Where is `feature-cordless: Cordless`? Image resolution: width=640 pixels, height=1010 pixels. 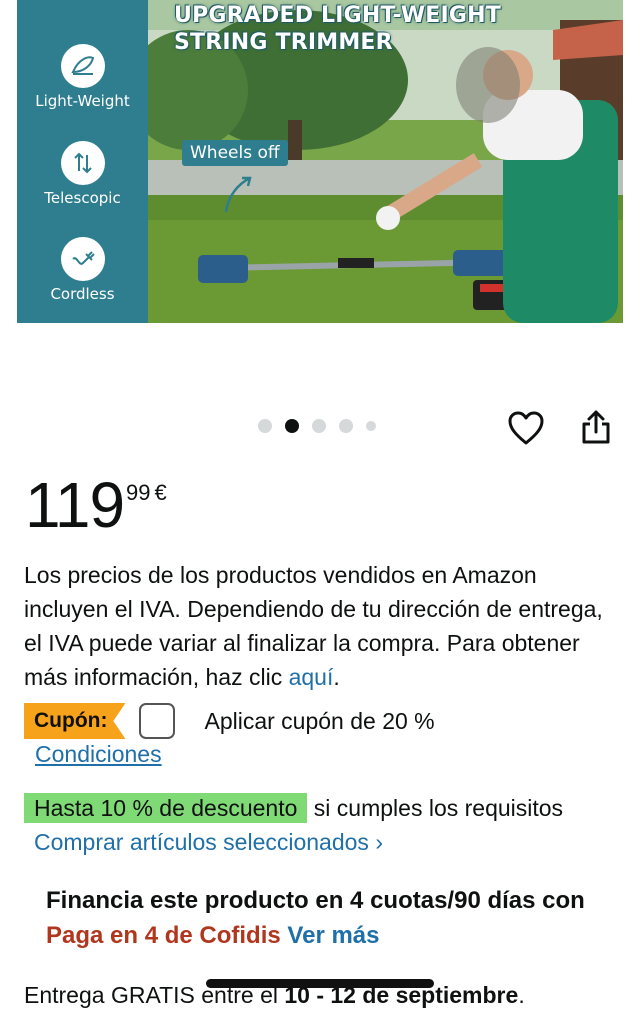
feature-cordless: Cordless is located at coordinates (82, 270).